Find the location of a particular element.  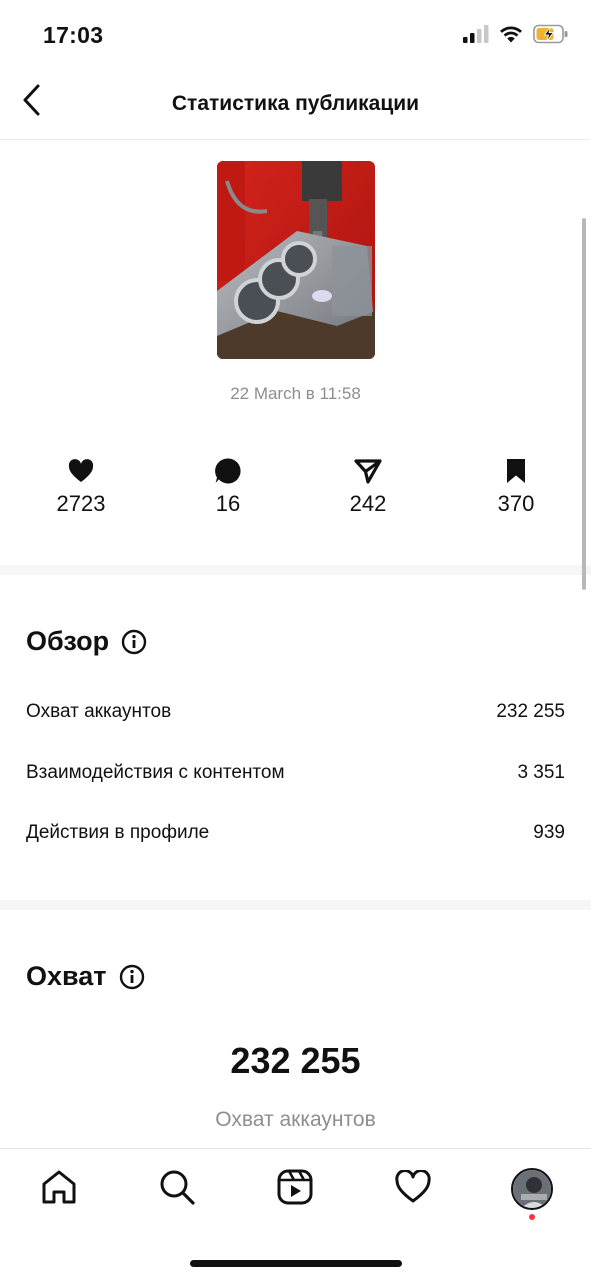

activity-heart-icon is located at coordinates (413, 1188).